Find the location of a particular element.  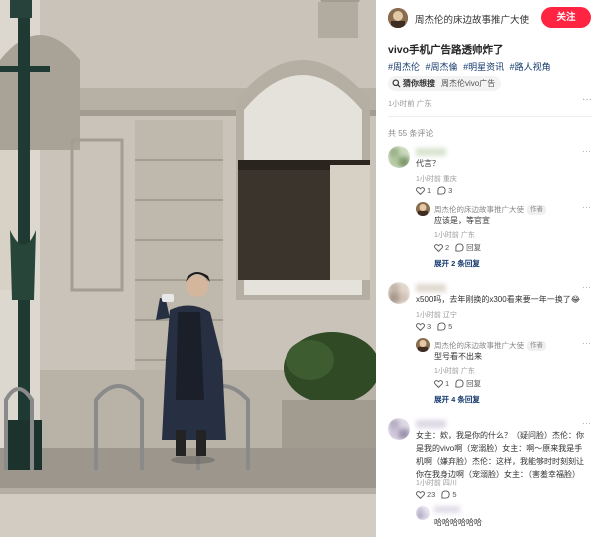

reply-count: 3 is located at coordinates (450, 190).